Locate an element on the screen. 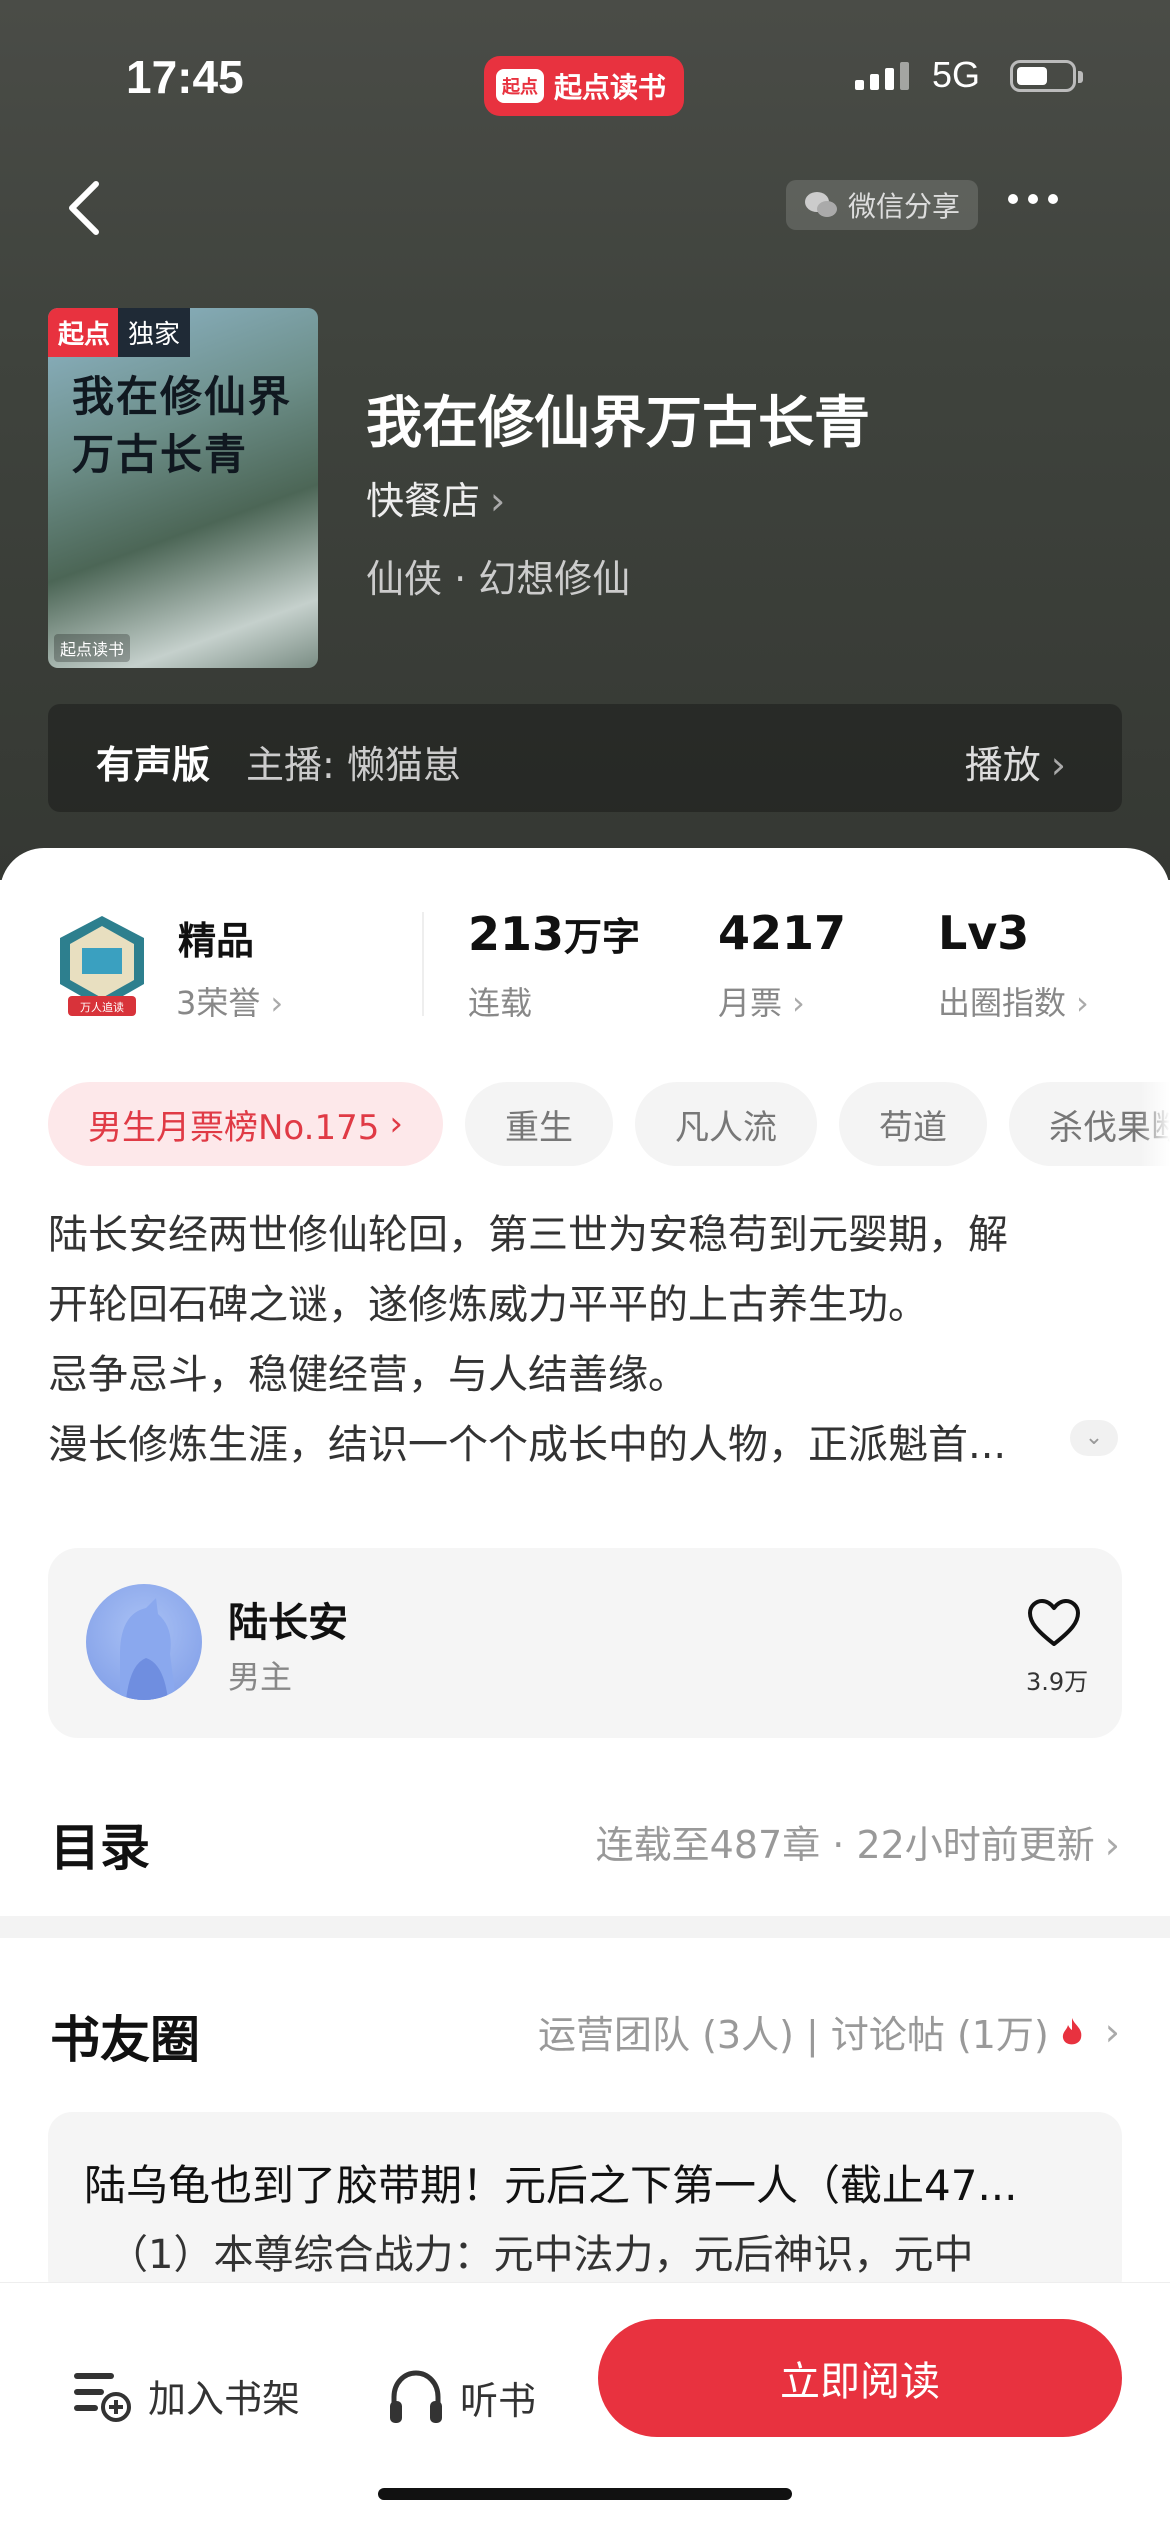  monthly-tickets-link: 月票 › is located at coordinates (761, 1001).